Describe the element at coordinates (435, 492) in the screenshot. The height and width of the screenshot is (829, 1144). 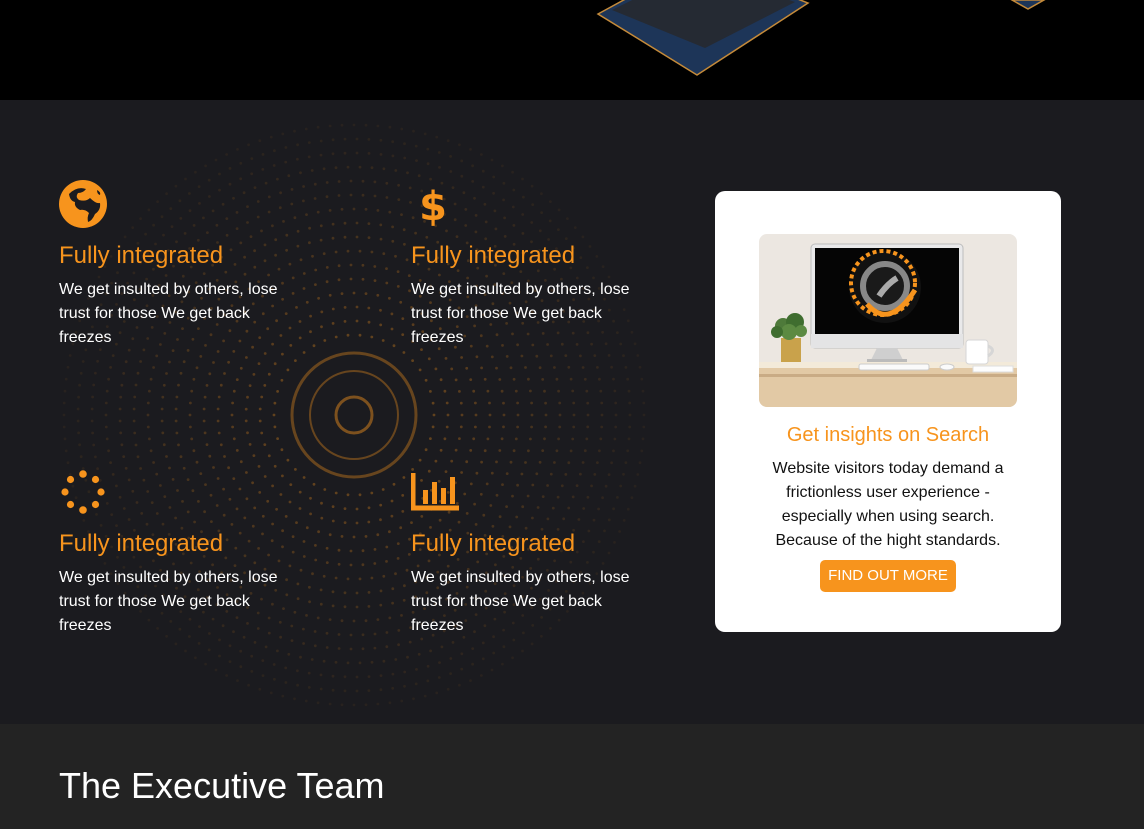
I see `bar-chart-icon` at that location.